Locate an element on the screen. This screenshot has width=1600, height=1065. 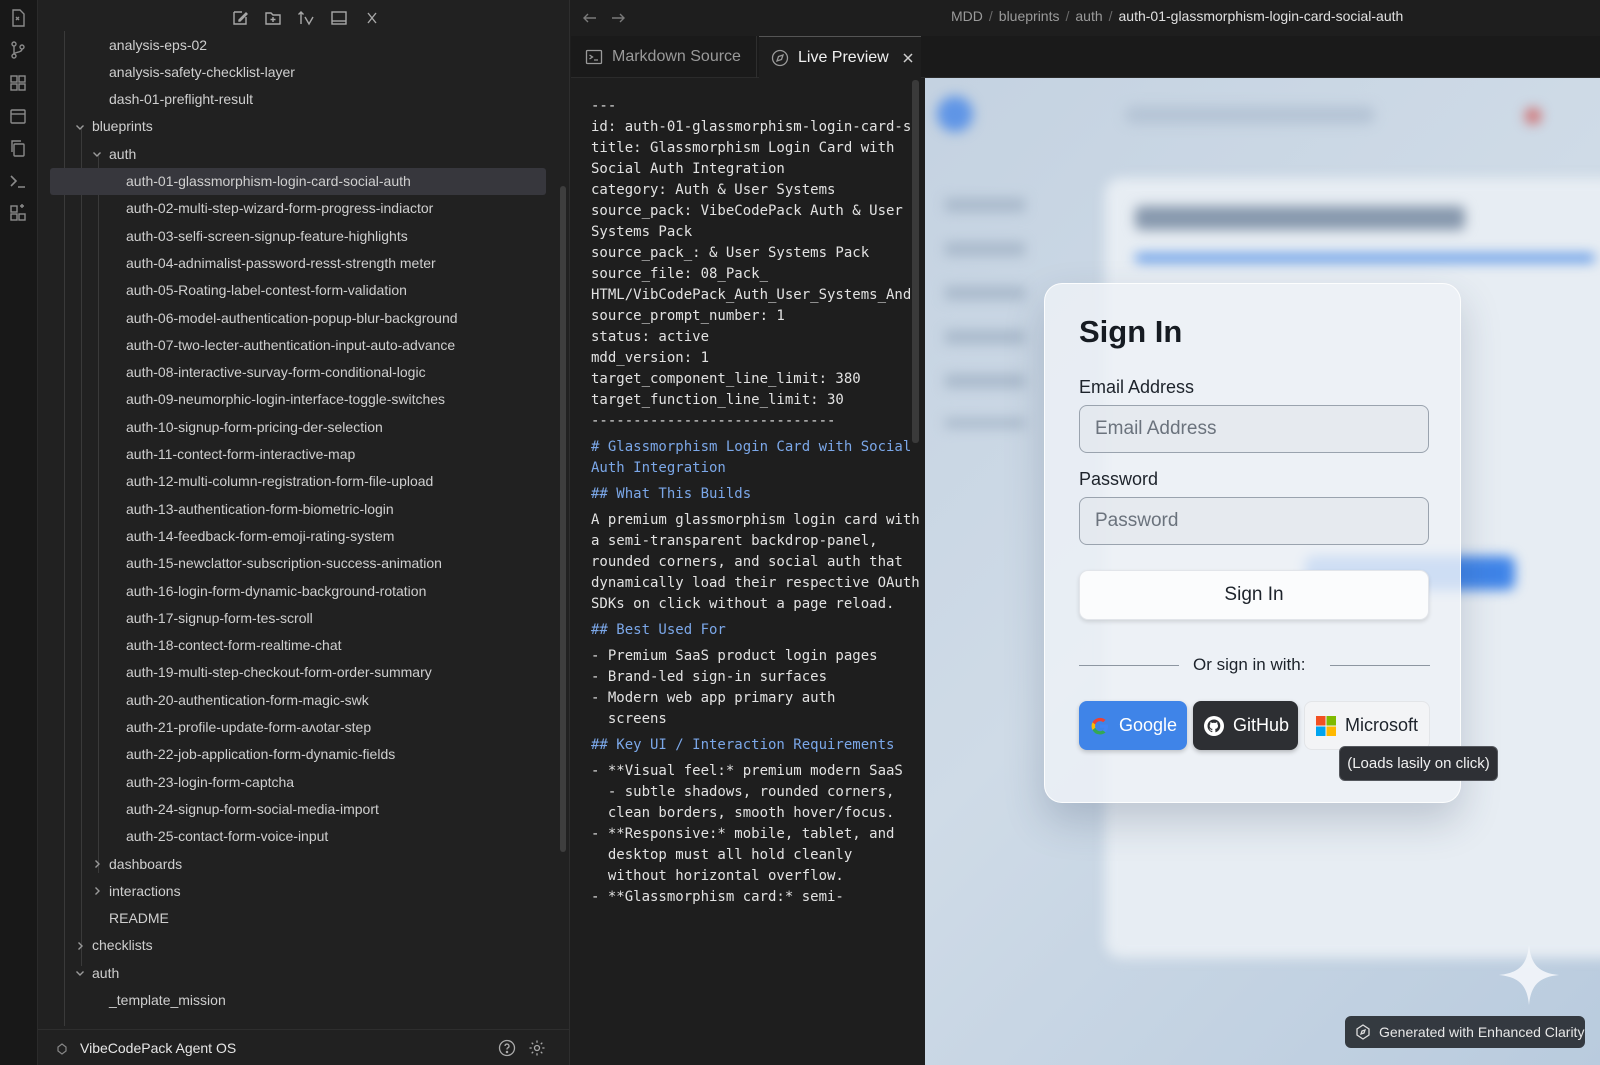
sign-in-button: Sign In is located at coordinates (1254, 595).